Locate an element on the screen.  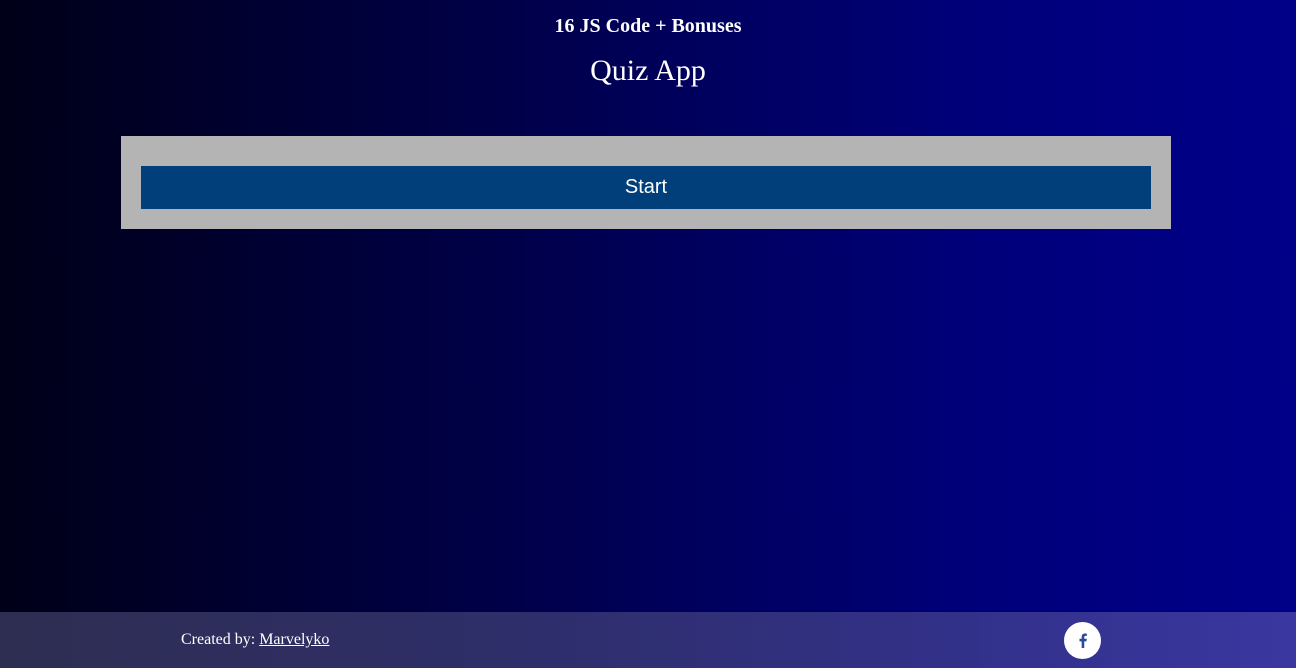
app-title: Quiz App is located at coordinates (648, 70).